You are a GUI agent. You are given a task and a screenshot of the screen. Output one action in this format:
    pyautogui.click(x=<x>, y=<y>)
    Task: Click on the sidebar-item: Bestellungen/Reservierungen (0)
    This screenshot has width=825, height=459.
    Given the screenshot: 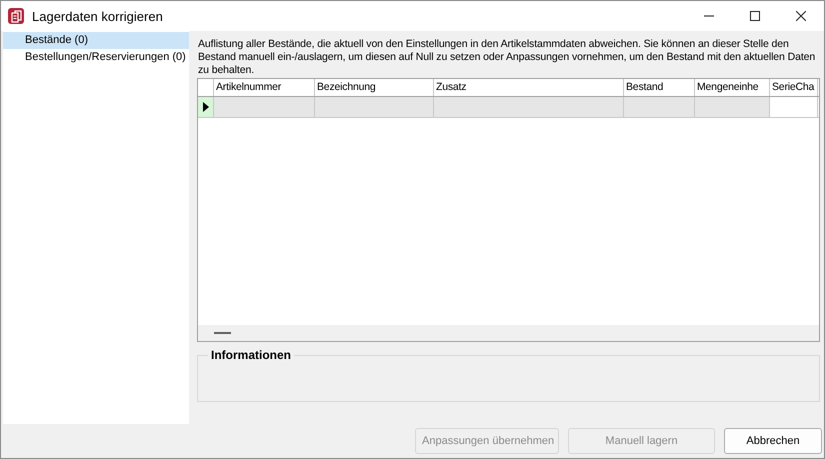 What is the action you would take?
    pyautogui.click(x=96, y=57)
    